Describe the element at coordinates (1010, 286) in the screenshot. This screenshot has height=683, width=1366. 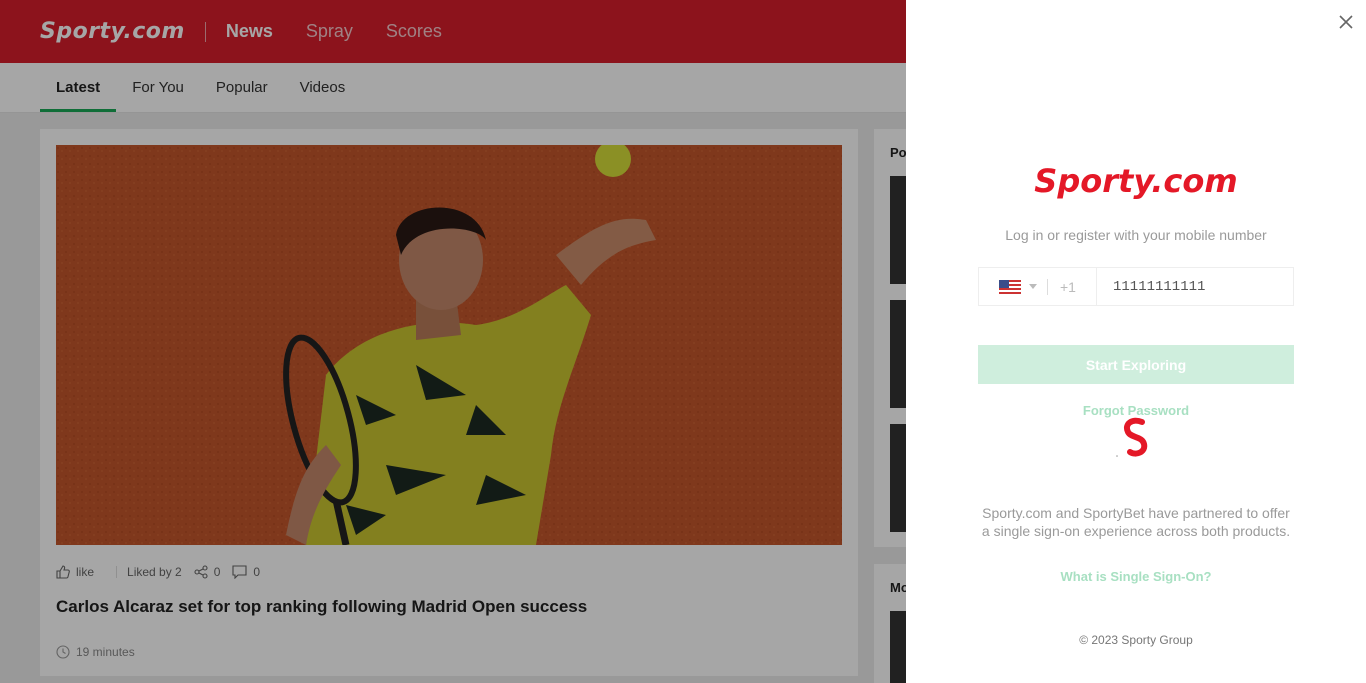
I see `us-flag-icon` at that location.